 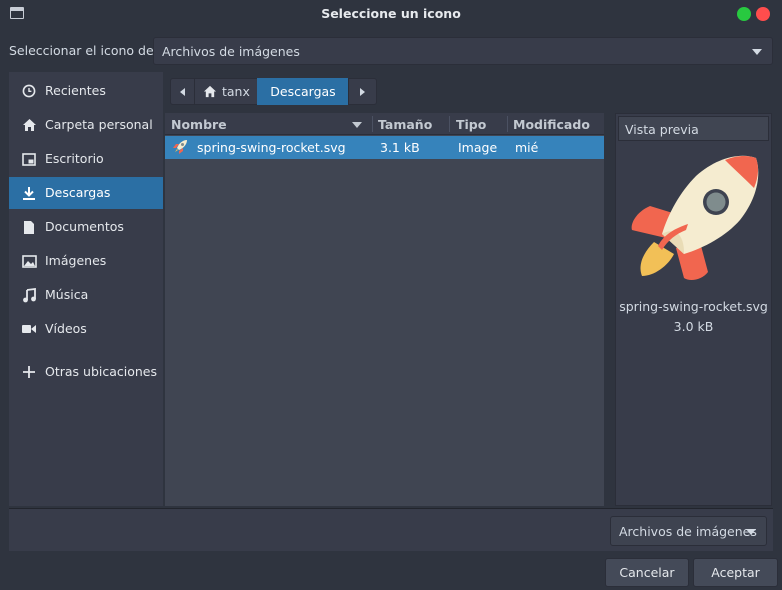 I want to click on path-current-button: Descargas, so click(x=303, y=91).